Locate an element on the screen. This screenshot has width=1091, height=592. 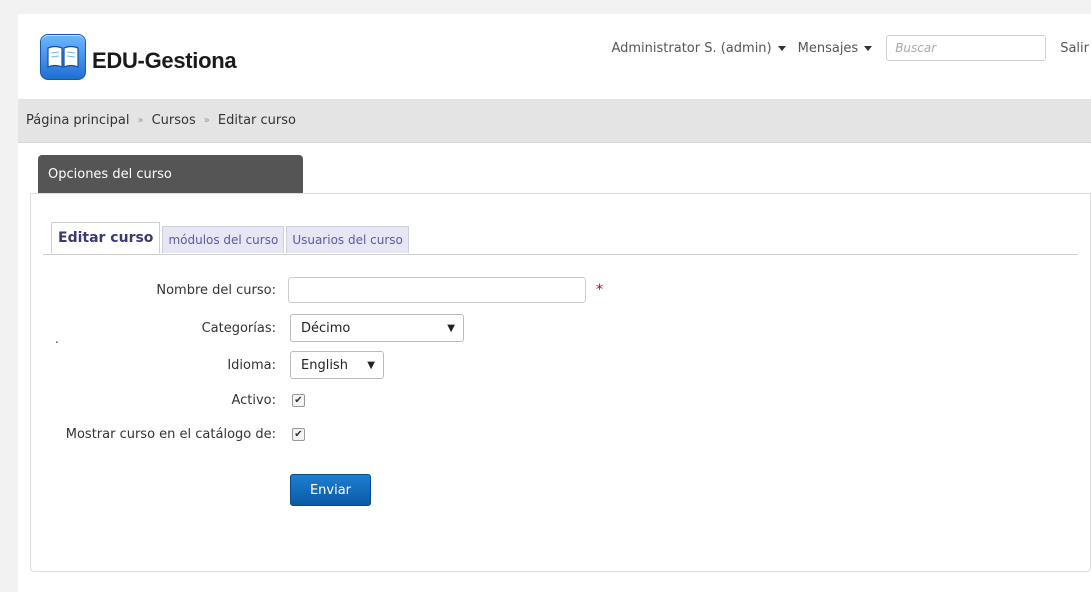
categories-row: Categorías: Décimo ▼ is located at coordinates (247, 328).